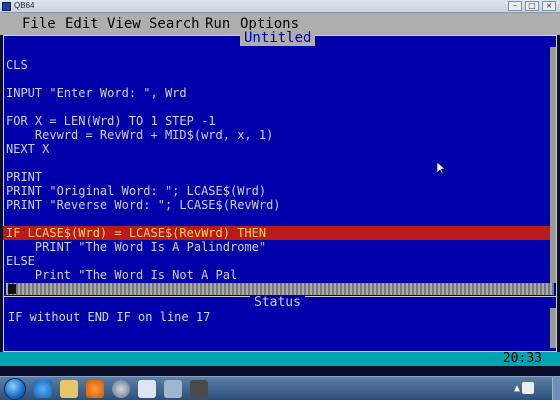  What do you see at coordinates (280, 289) in the screenshot?
I see `editor-horizontal-scrollbar` at bounding box center [280, 289].